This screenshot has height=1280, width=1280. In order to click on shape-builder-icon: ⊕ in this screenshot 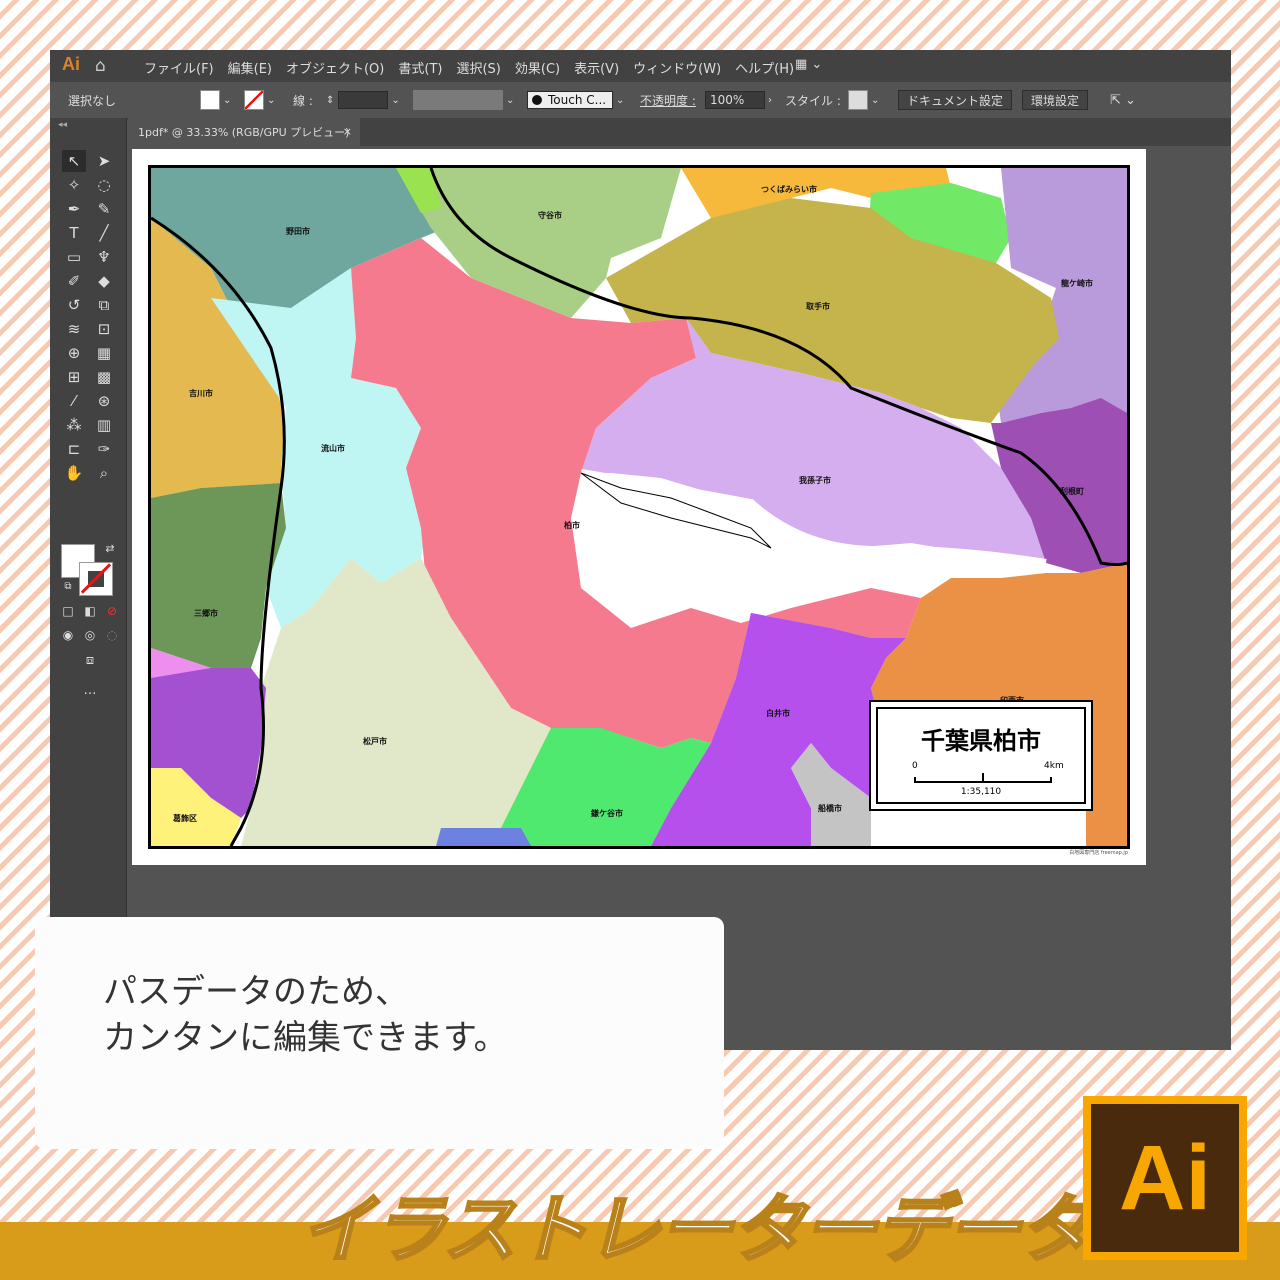, I will do `click(74, 353)`.